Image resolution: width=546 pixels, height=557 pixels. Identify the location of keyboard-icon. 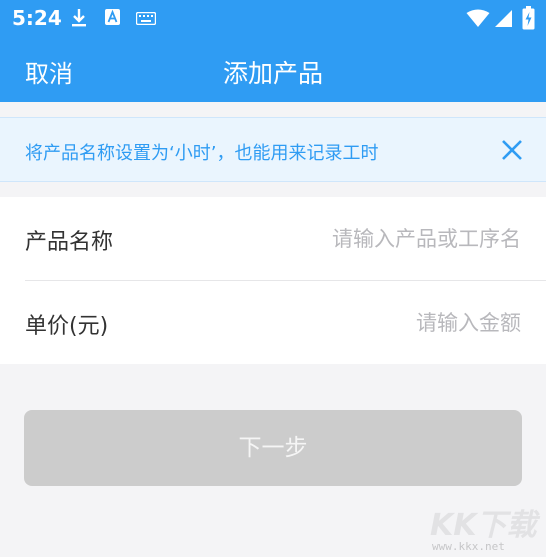
(146, 18).